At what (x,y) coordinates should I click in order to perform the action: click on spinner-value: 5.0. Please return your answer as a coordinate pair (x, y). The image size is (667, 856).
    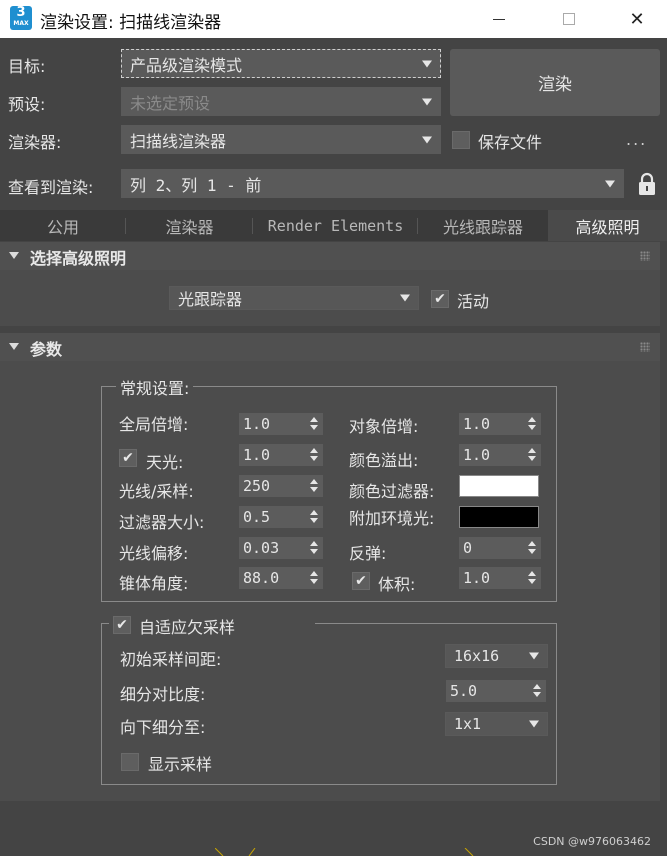
    Looking at the image, I should click on (464, 691).